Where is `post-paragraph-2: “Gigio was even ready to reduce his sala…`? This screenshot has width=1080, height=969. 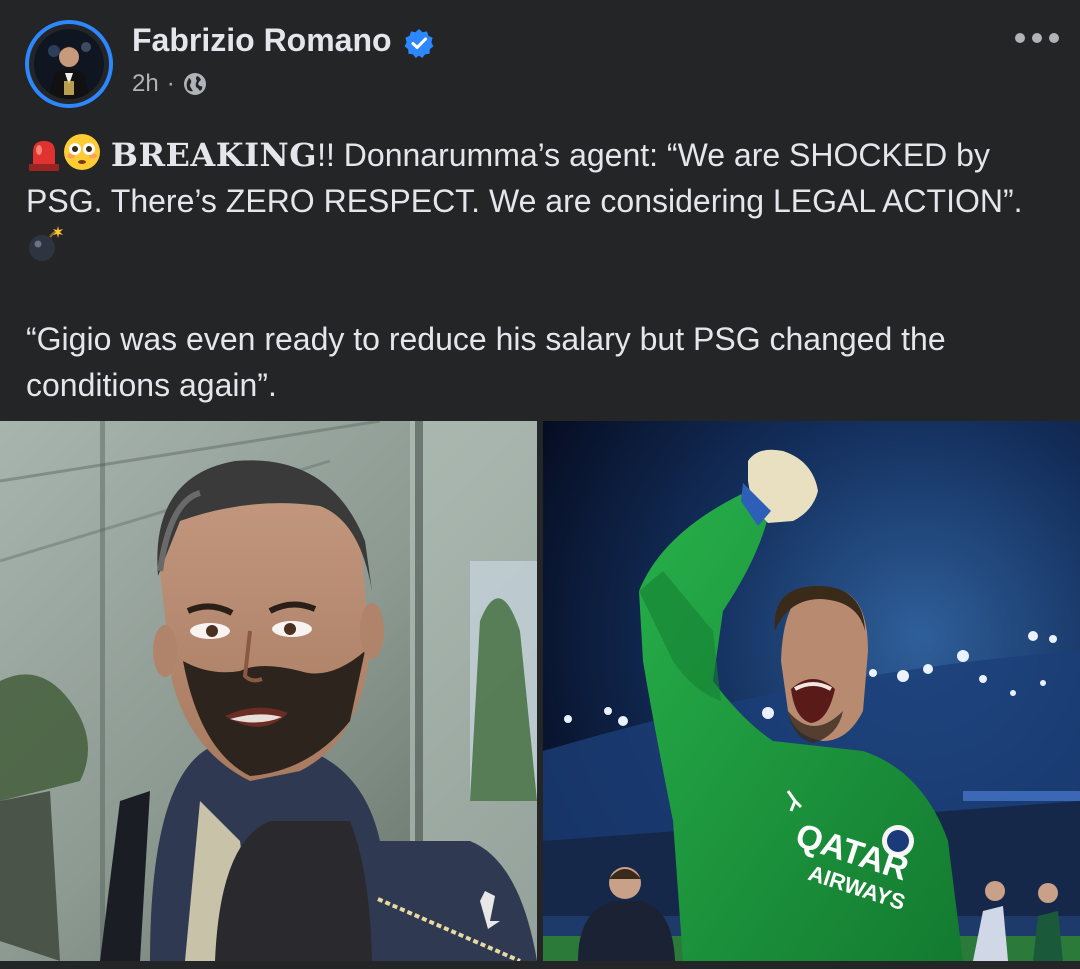
post-paragraph-2: “Gigio was even ready to reduce his sala… is located at coordinates (486, 362).